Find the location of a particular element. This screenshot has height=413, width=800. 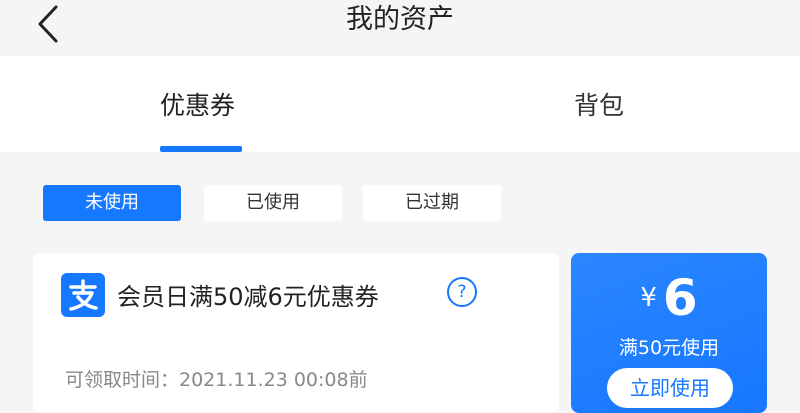

top-bar: 我的资产 is located at coordinates (400, 28).